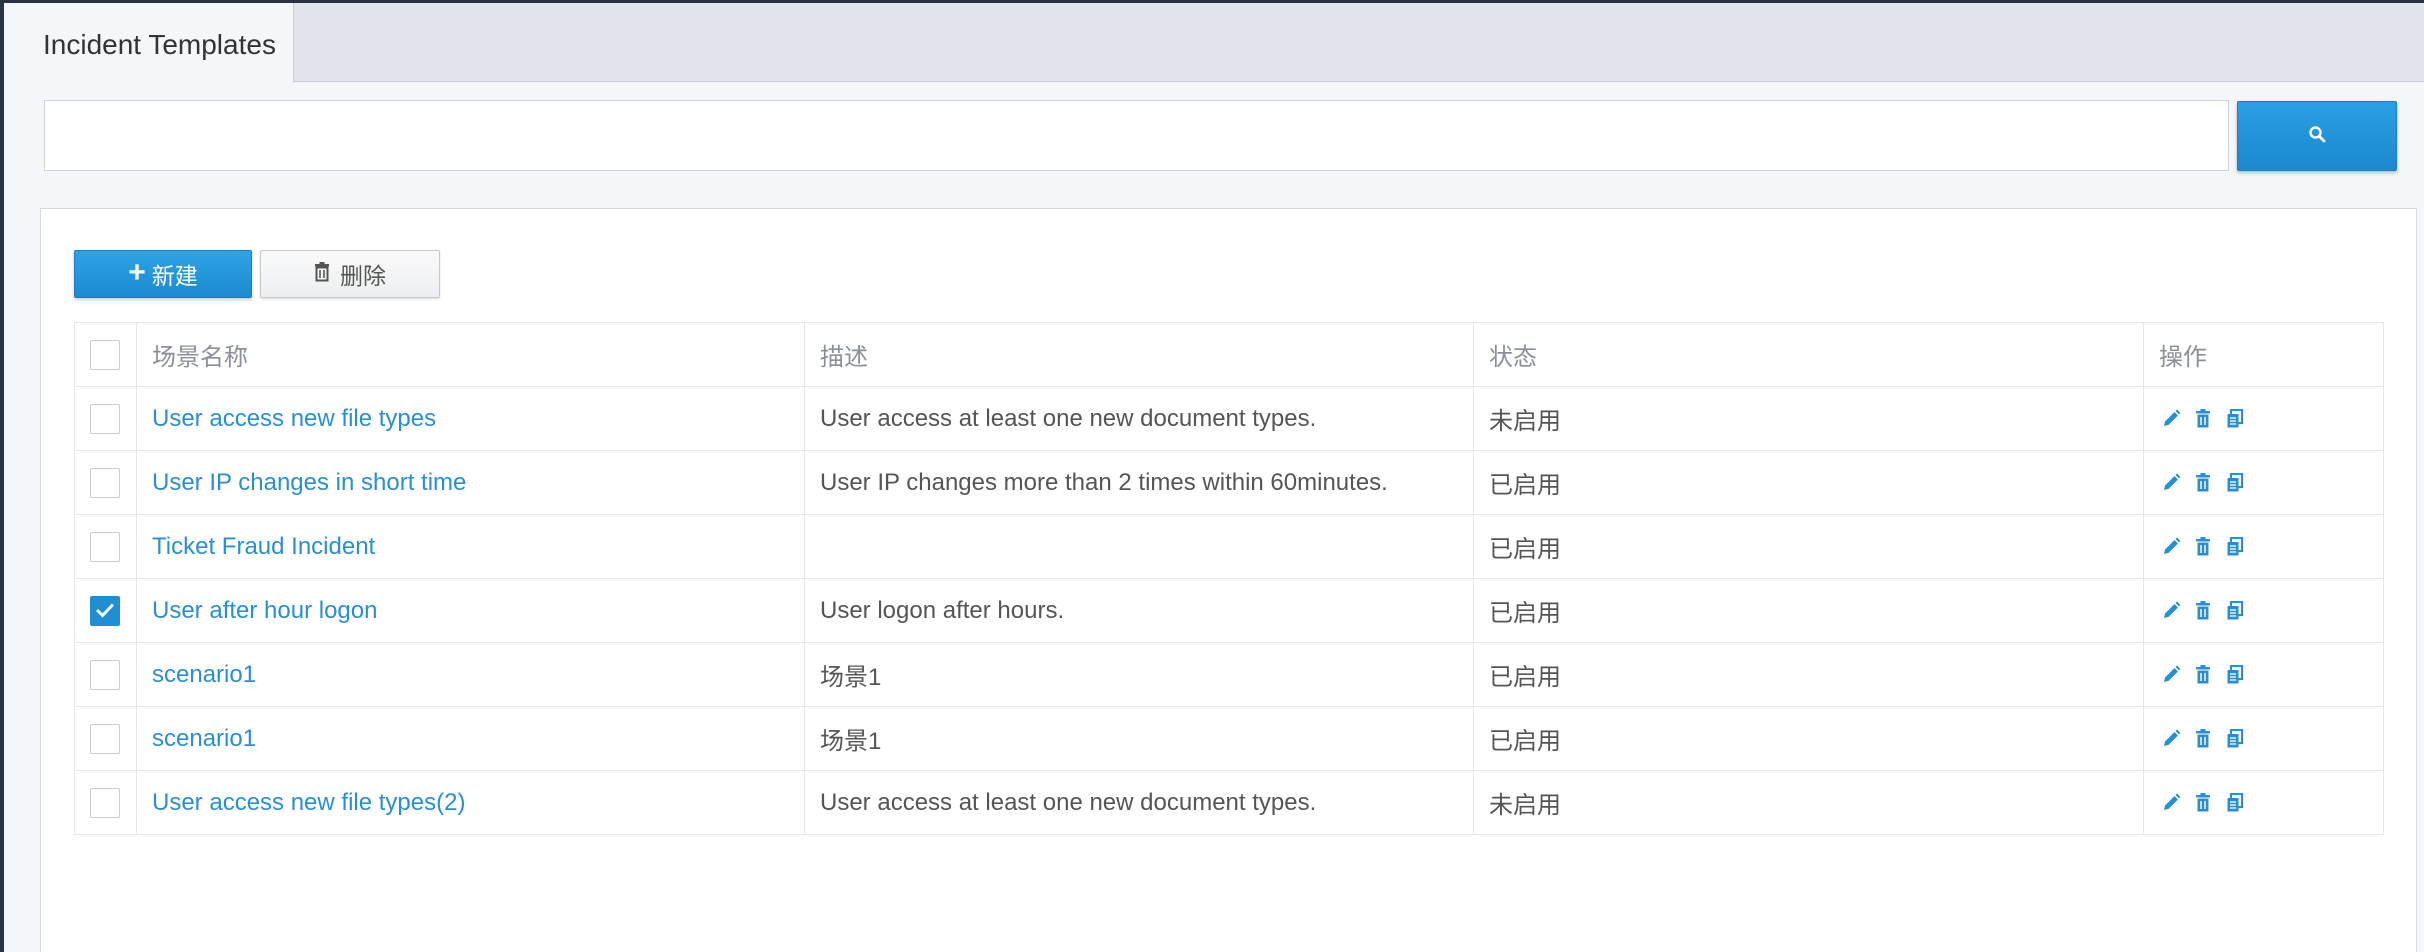 The width and height of the screenshot is (2424, 952). I want to click on search-icon, so click(2317, 136).